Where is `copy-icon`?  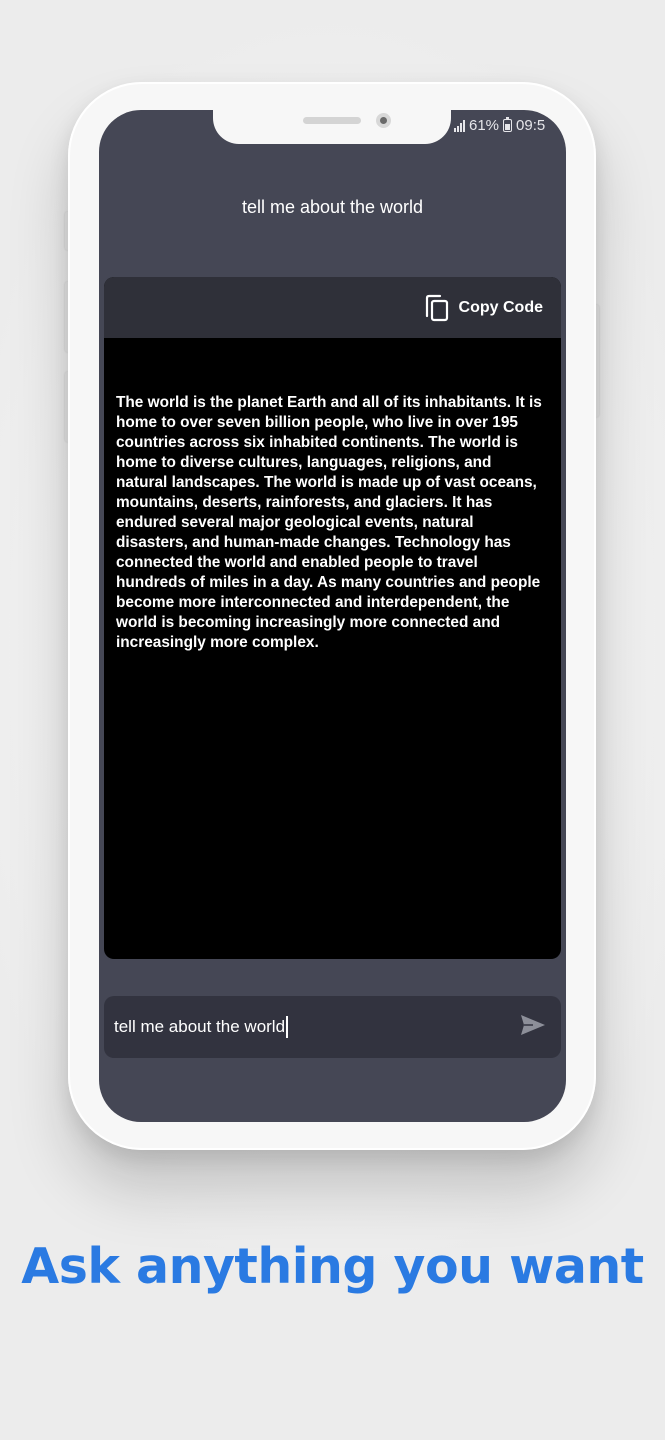 copy-icon is located at coordinates (437, 308).